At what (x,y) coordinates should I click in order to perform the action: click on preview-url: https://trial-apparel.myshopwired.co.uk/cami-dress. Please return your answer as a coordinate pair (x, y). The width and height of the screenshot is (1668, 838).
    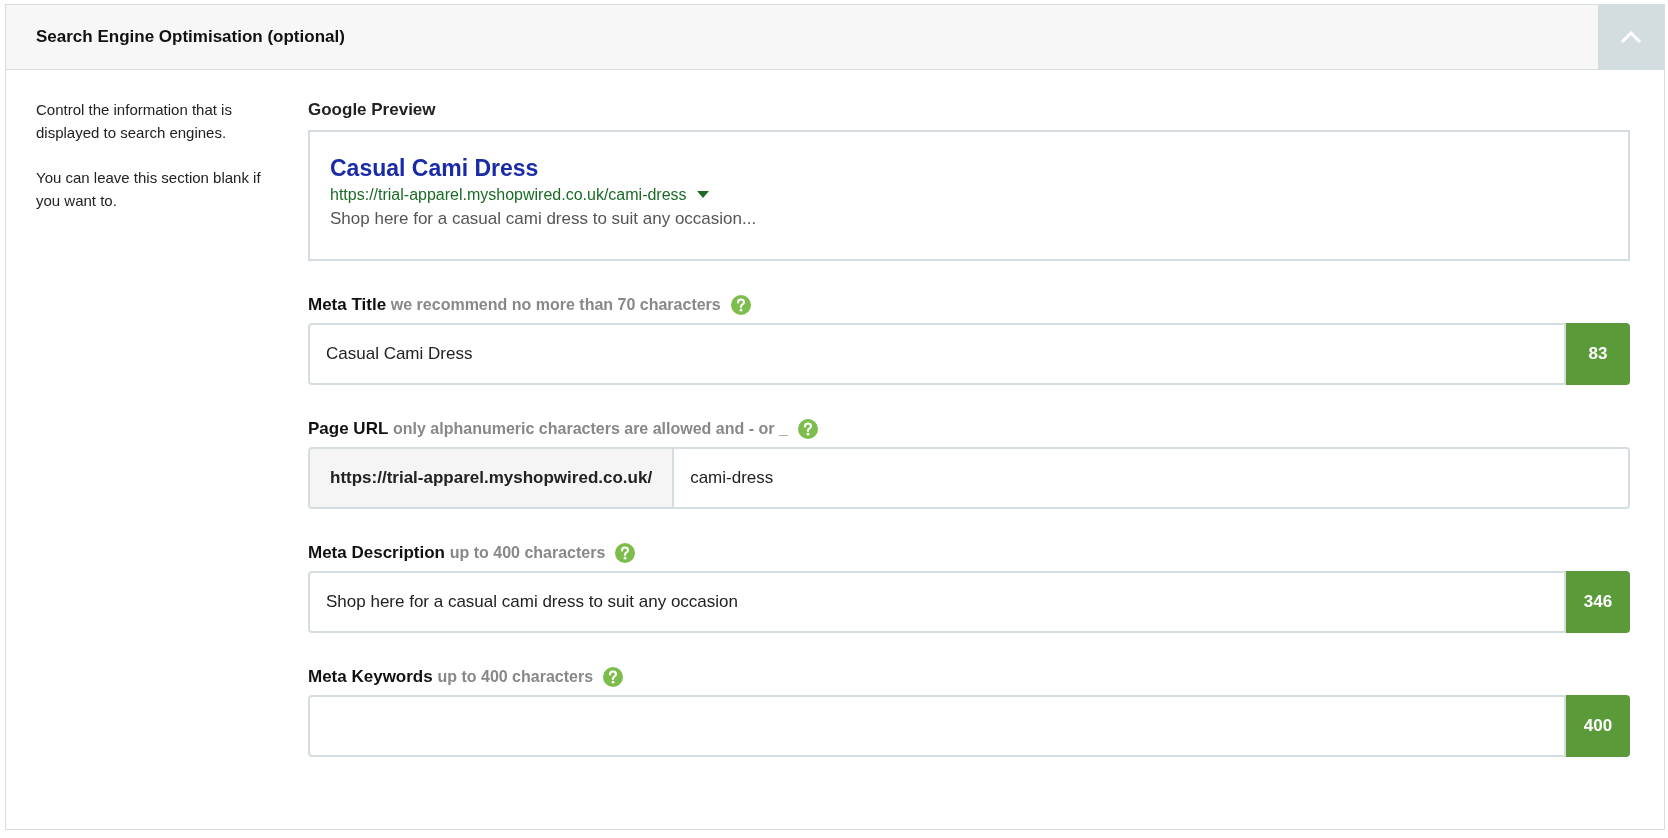
    Looking at the image, I should click on (508, 195).